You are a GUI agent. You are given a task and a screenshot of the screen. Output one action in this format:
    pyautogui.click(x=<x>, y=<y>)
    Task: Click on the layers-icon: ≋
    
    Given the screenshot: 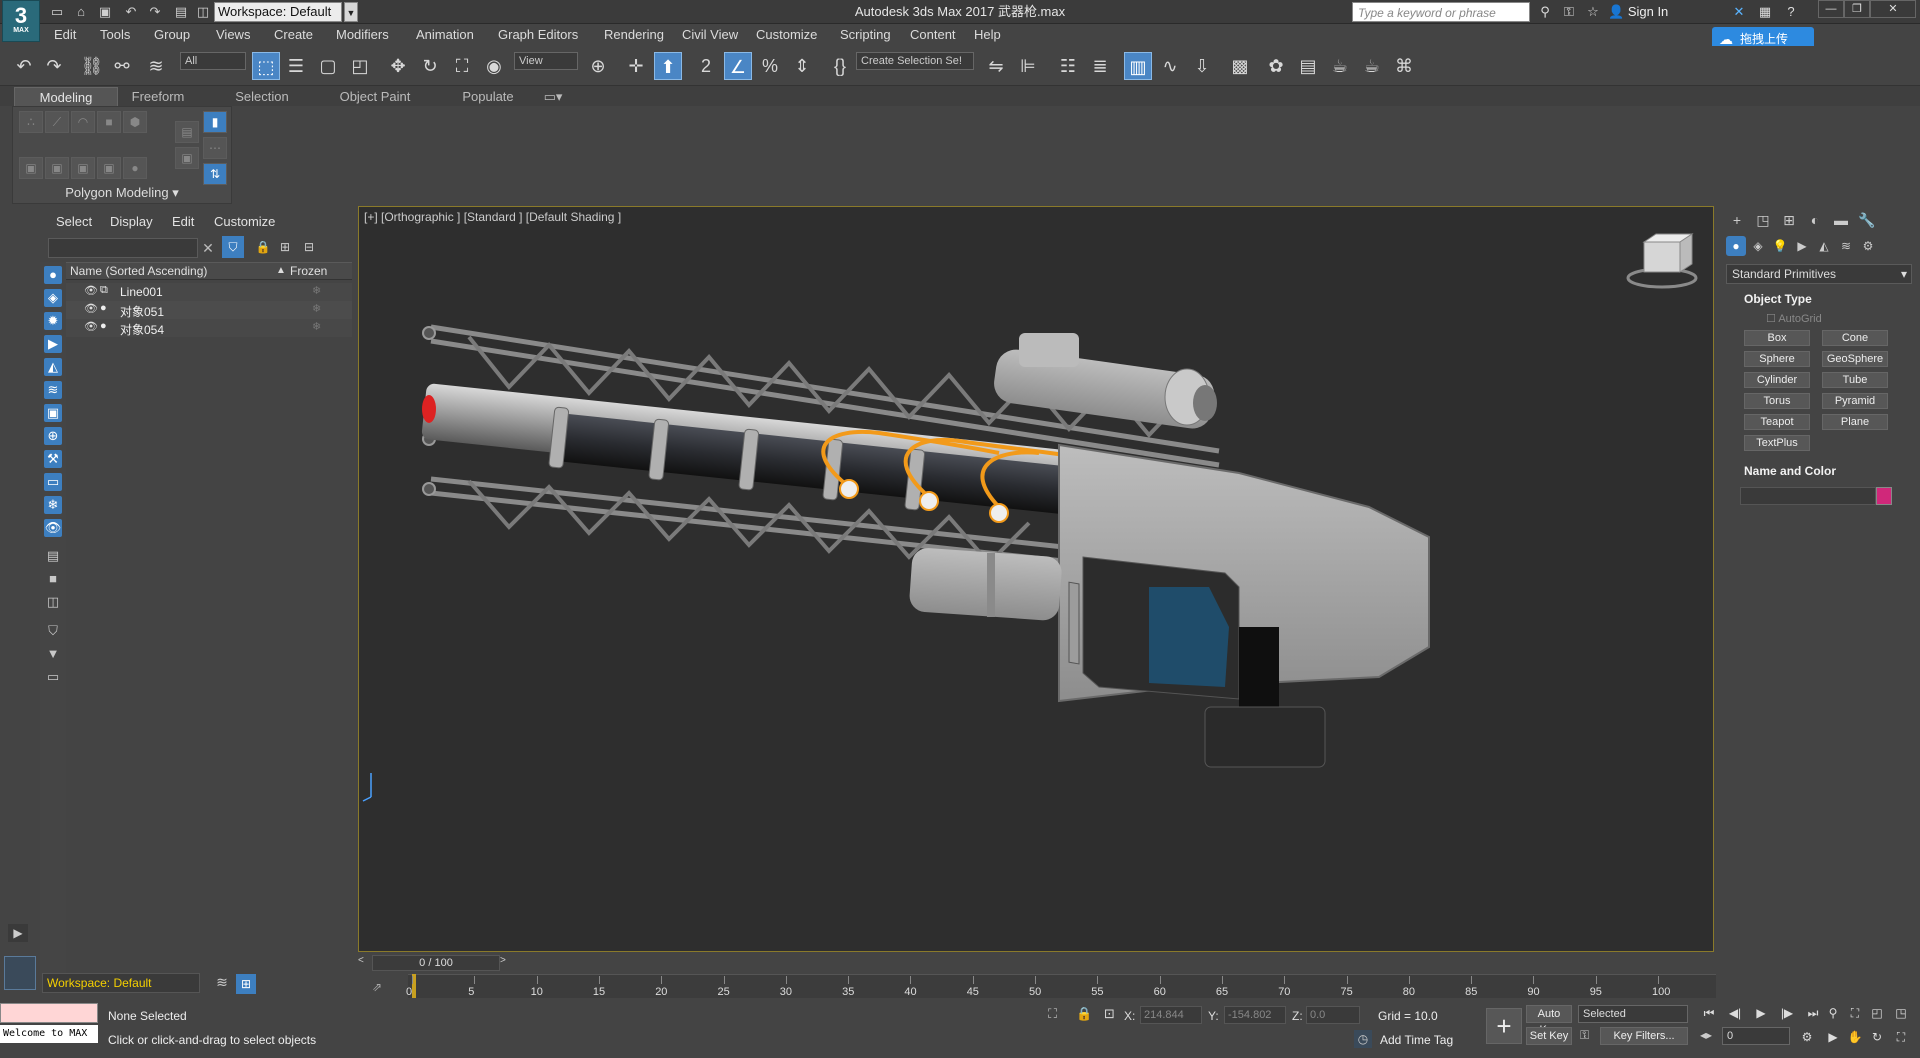 What is the action you would take?
    pyautogui.click(x=222, y=984)
    